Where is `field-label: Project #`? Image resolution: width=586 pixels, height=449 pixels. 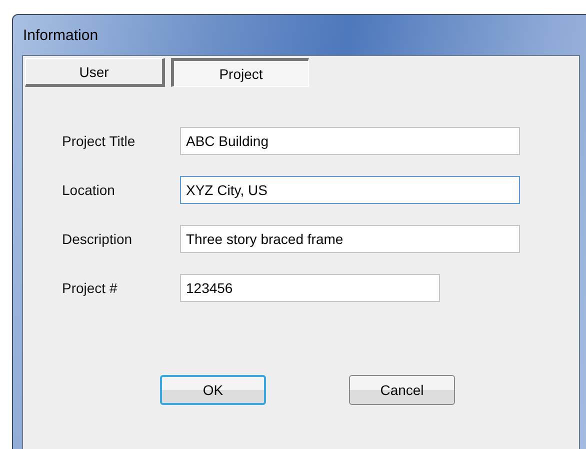
field-label: Project # is located at coordinates (90, 288).